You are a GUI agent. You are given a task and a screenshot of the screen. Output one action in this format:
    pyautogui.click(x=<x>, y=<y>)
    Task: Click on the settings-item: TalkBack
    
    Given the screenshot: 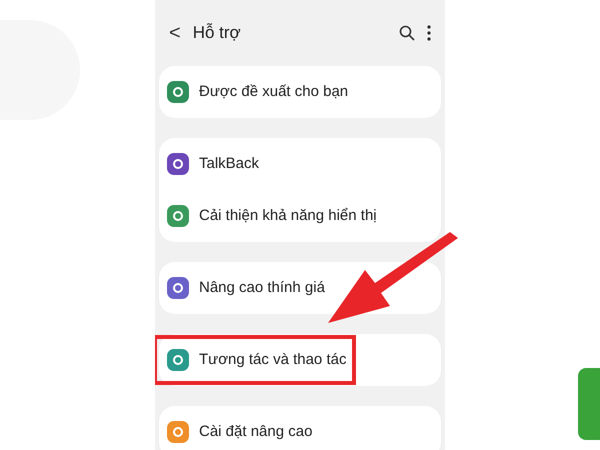 What is the action you would take?
    pyautogui.click(x=229, y=164)
    